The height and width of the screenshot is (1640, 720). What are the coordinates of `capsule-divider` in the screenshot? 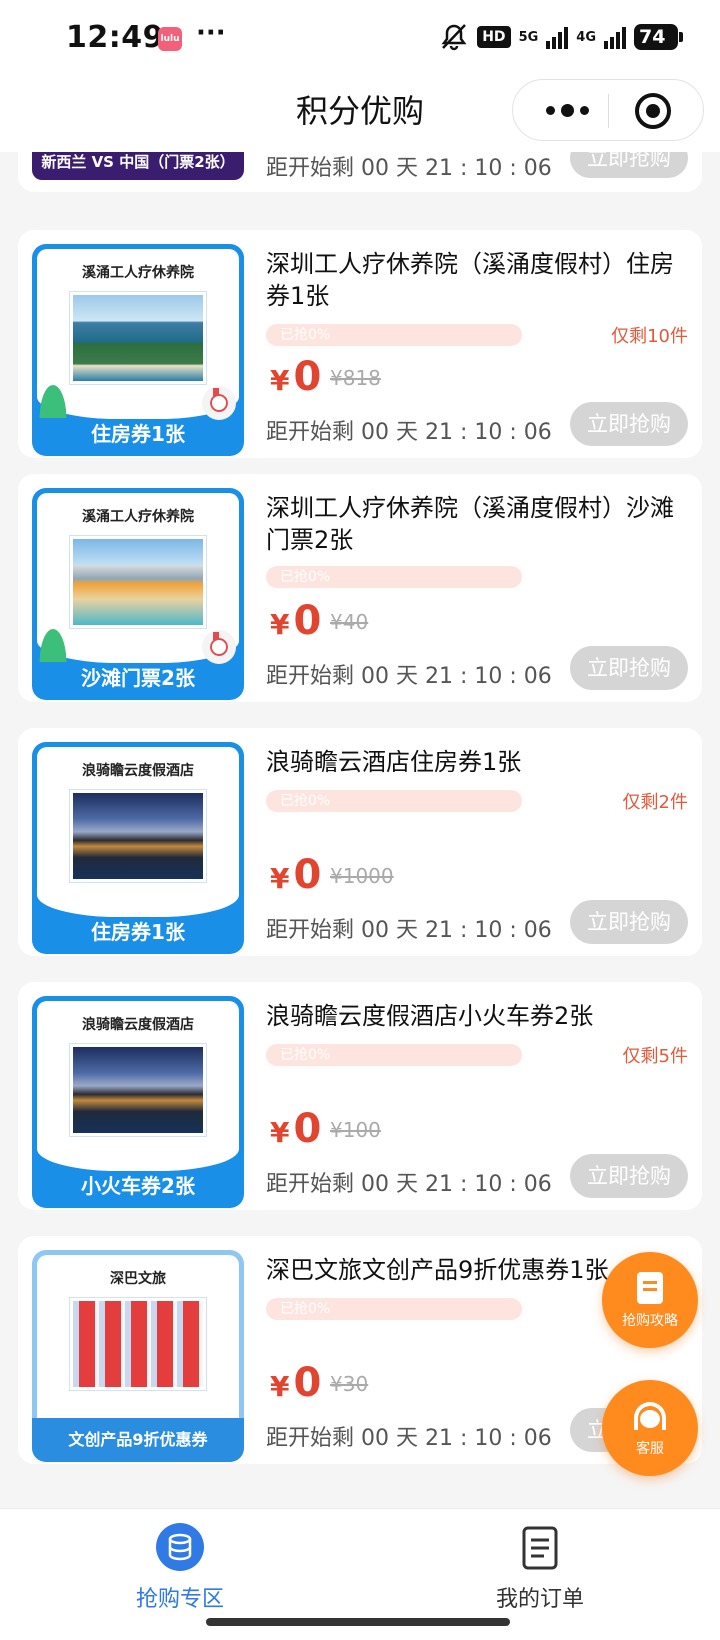 It's located at (608, 111).